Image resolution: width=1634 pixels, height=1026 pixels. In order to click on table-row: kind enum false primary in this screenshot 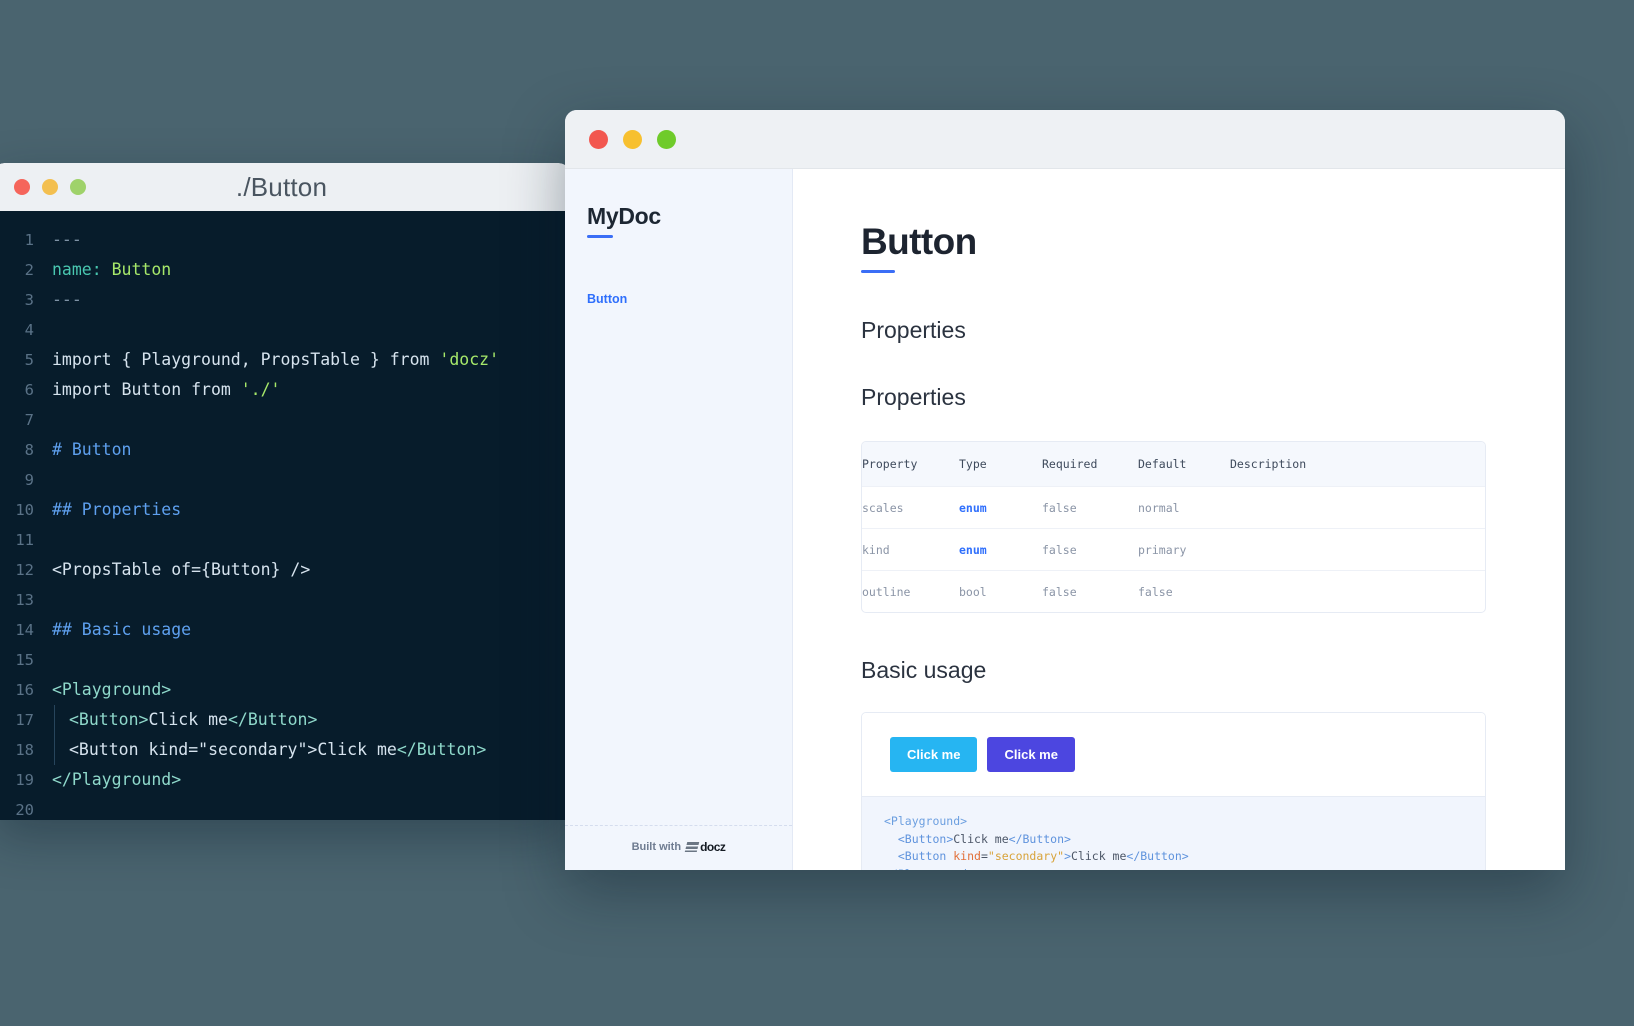, I will do `click(1173, 549)`.